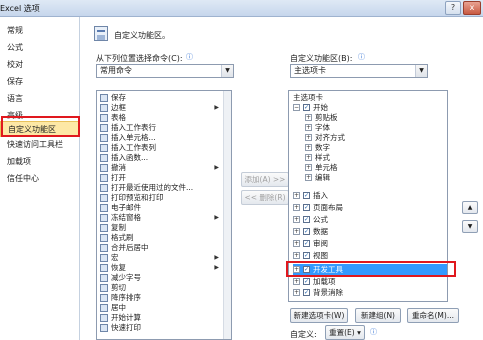 The height and width of the screenshot is (340, 483). Describe the element at coordinates (369, 128) in the screenshot. I see `tree-node: + 字体` at that location.